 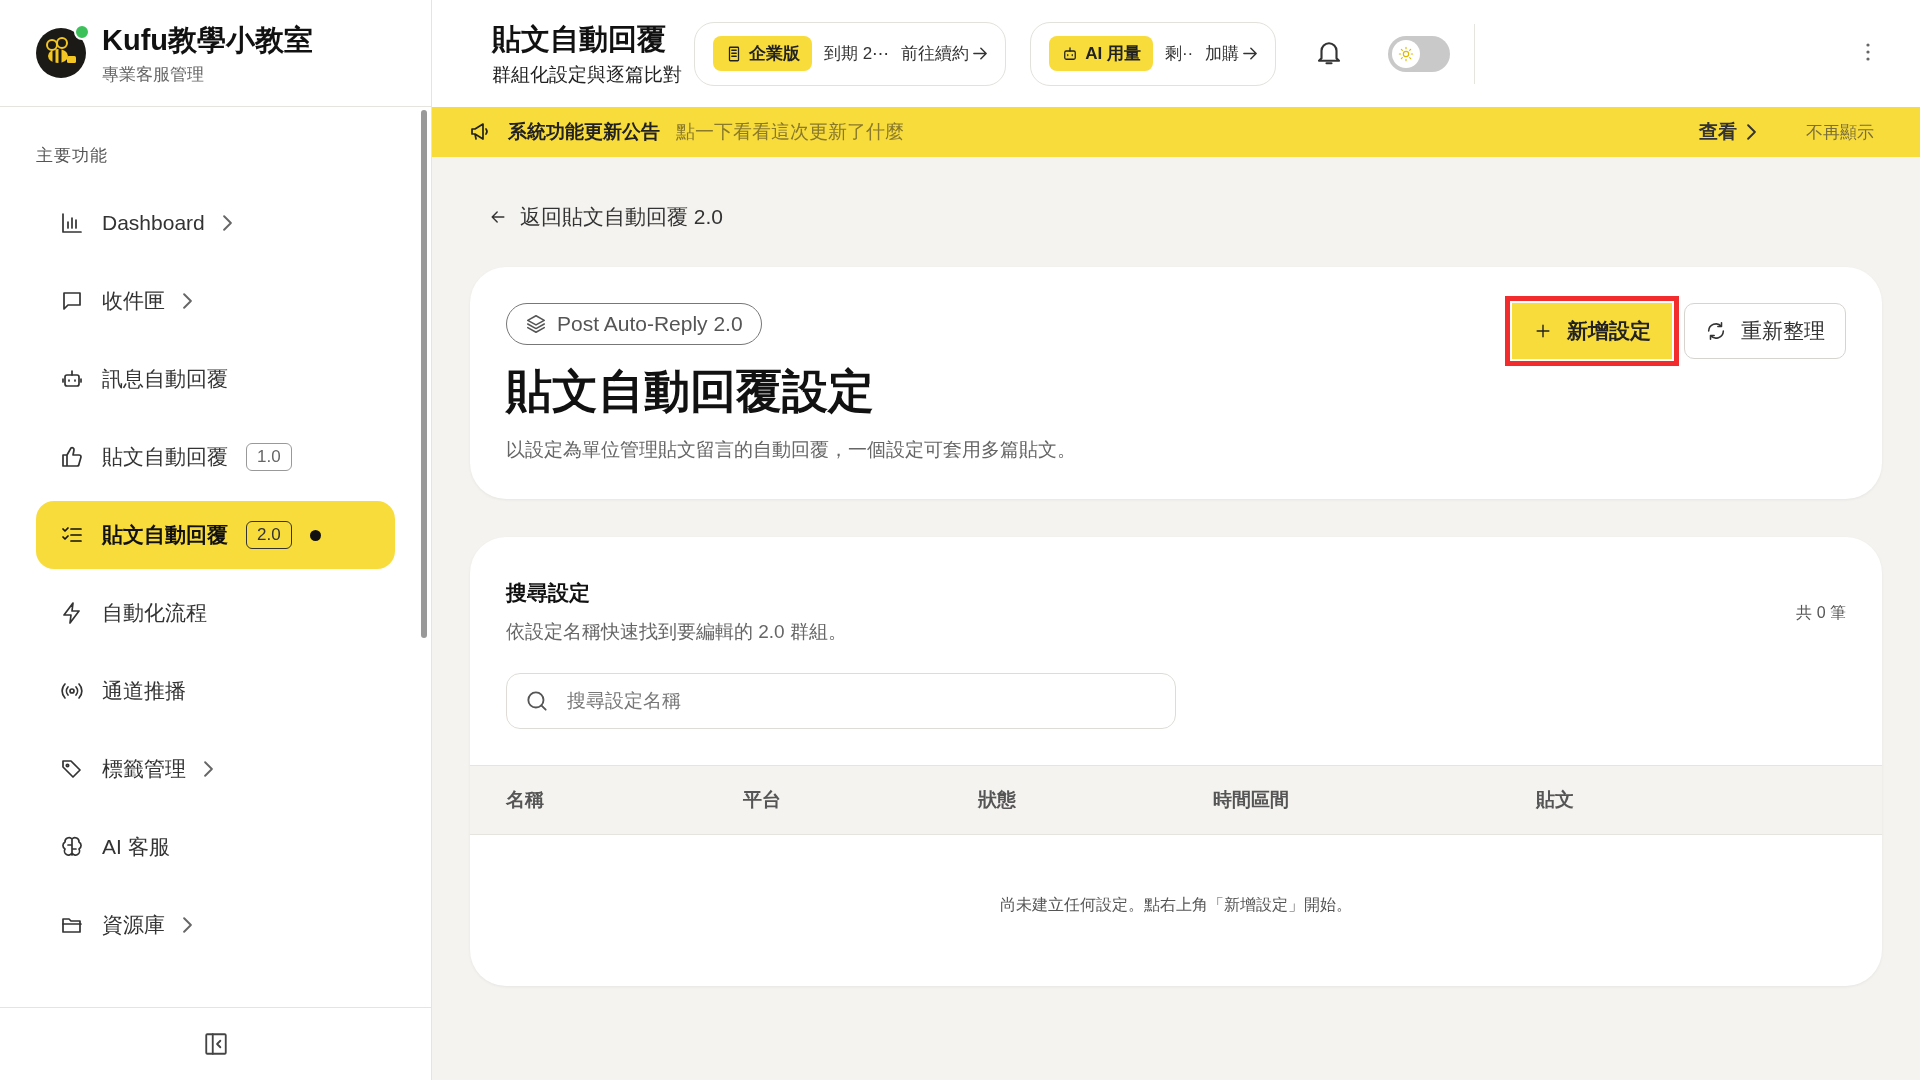 What do you see at coordinates (72, 769) in the screenshot?
I see `tags-icon` at bounding box center [72, 769].